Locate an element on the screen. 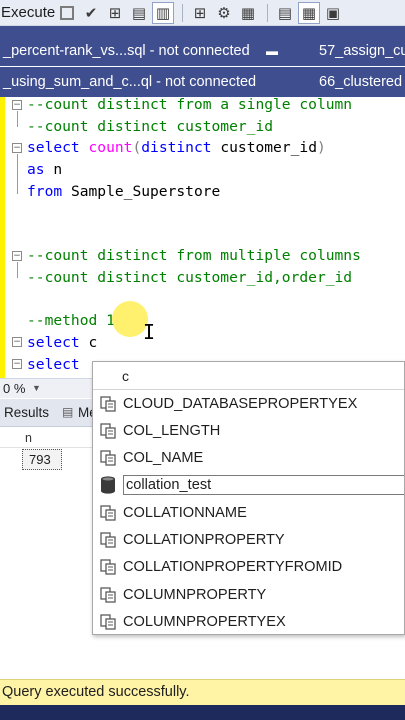 Image resolution: width=405 pixels, height=720 pixels. intellisense-item: COLUMNPROPERTY is located at coordinates (248, 594).